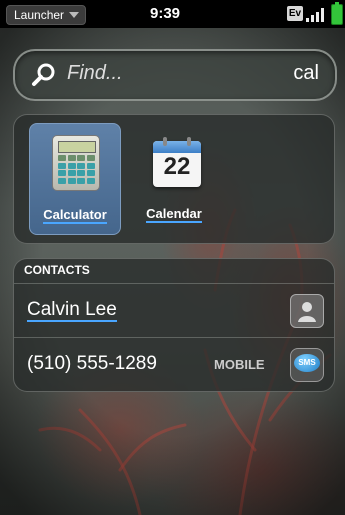  I want to click on clock: 9:39, so click(165, 13).